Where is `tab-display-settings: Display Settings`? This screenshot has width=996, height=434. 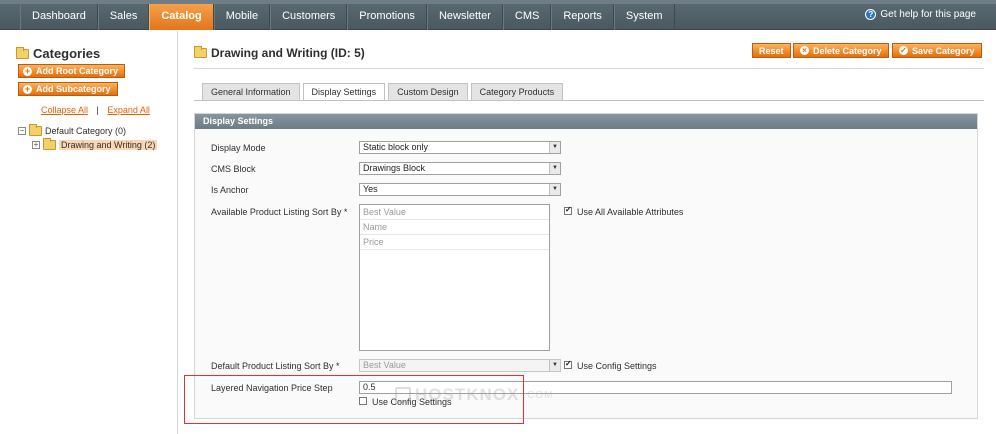
tab-display-settings: Display Settings is located at coordinates (344, 92).